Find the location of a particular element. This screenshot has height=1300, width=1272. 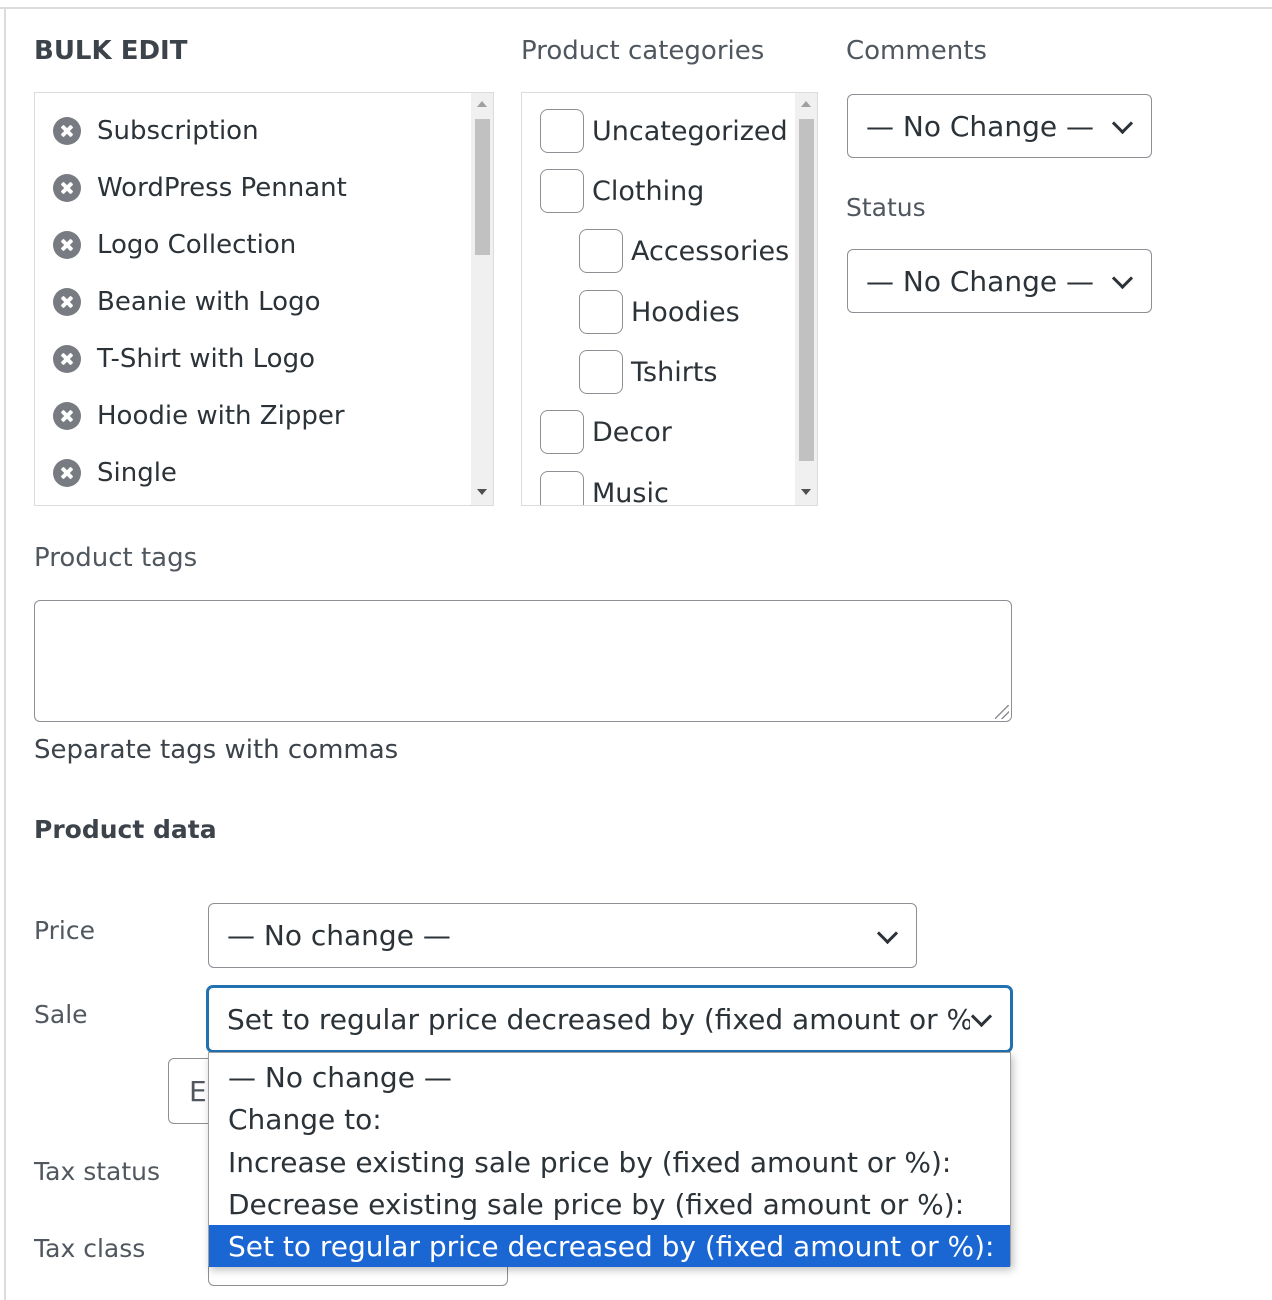

product-item: Logo Collection is located at coordinates (174, 245).